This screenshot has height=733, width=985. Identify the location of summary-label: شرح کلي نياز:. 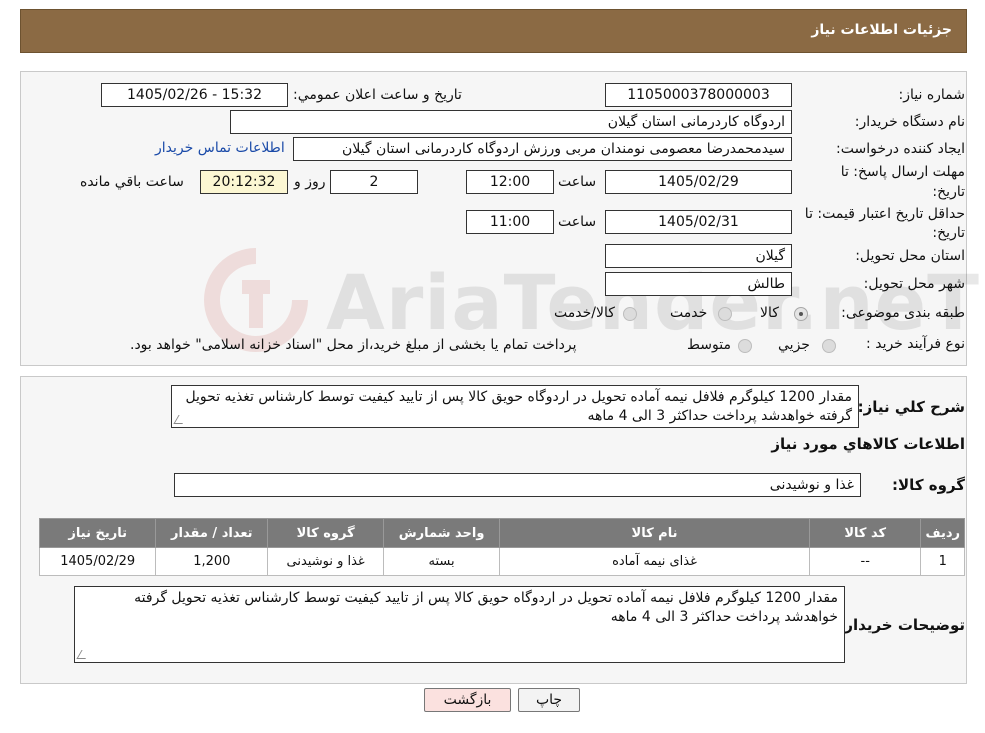
(911, 407).